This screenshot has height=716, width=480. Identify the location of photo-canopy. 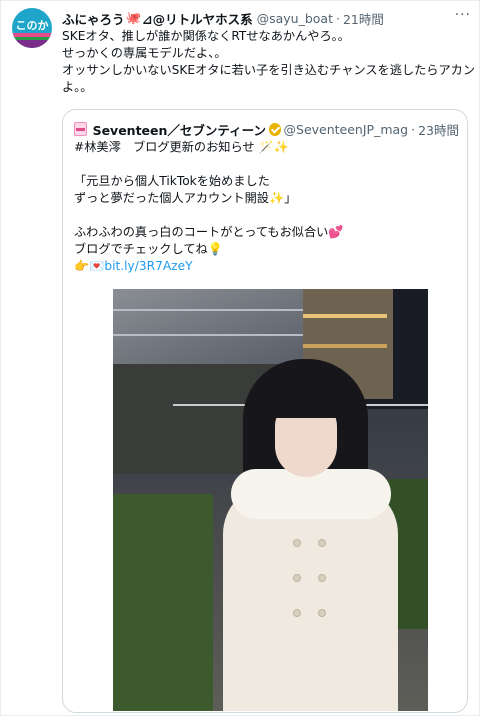
(208, 326).